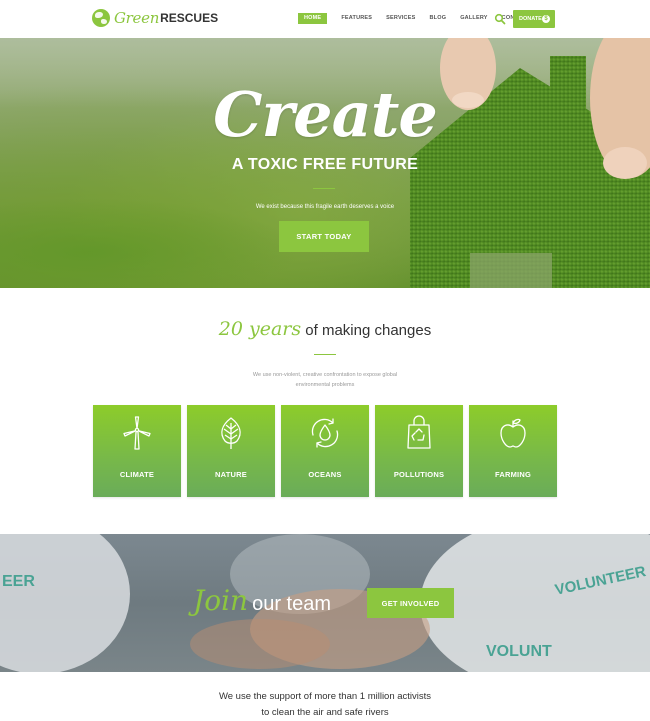  Describe the element at coordinates (419, 474) in the screenshot. I see `card-label-pollutions: POLLUTIONS` at that location.